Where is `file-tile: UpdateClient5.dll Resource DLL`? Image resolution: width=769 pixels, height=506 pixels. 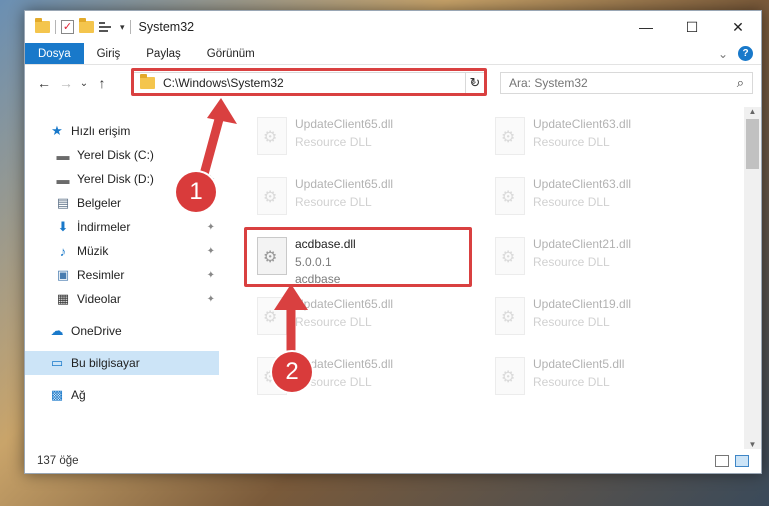
file-tile: UpdateClient5.dll Resource DLL is located at coordinates (593, 379).